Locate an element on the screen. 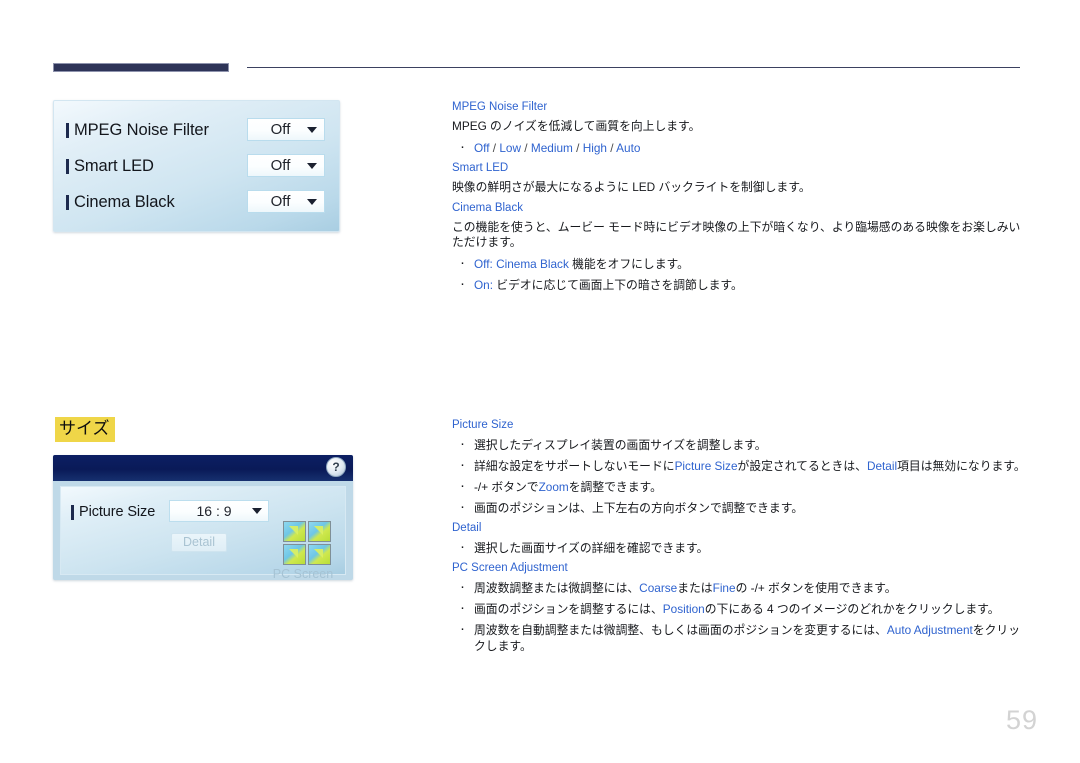  position-tile-top-left-icon is located at coordinates (294, 531).